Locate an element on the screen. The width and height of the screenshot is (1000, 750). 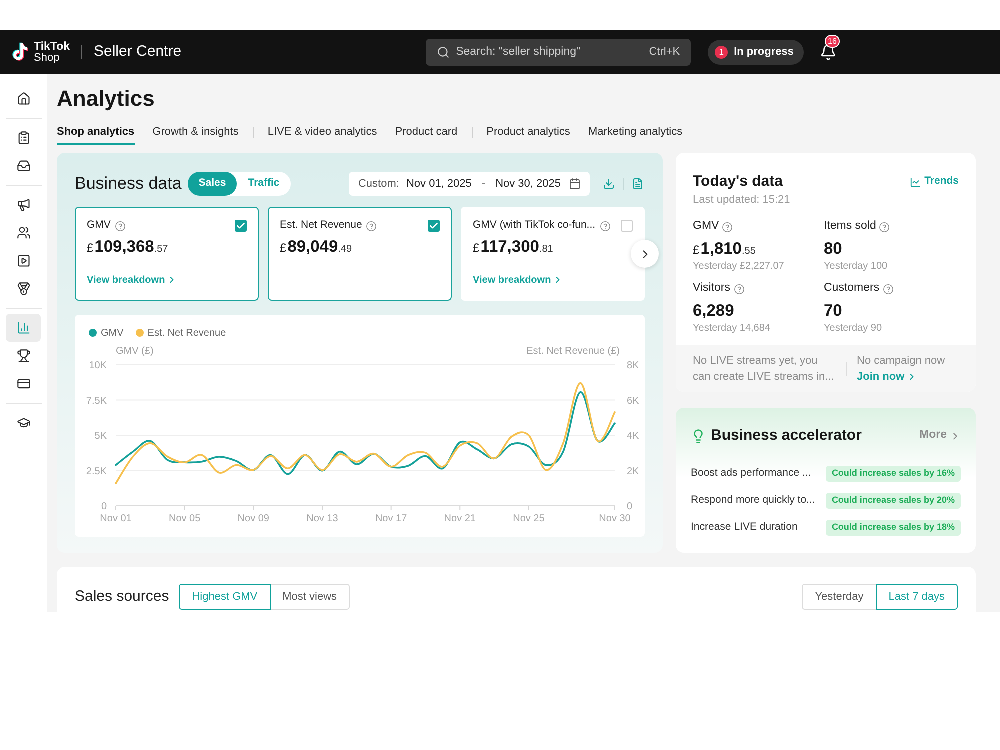
graduation-cap-icon is located at coordinates (23, 423).